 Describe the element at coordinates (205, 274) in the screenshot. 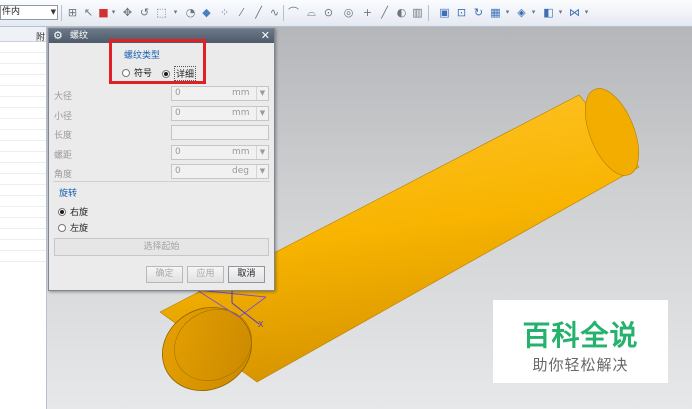

I see `apply-button: 应用` at that location.